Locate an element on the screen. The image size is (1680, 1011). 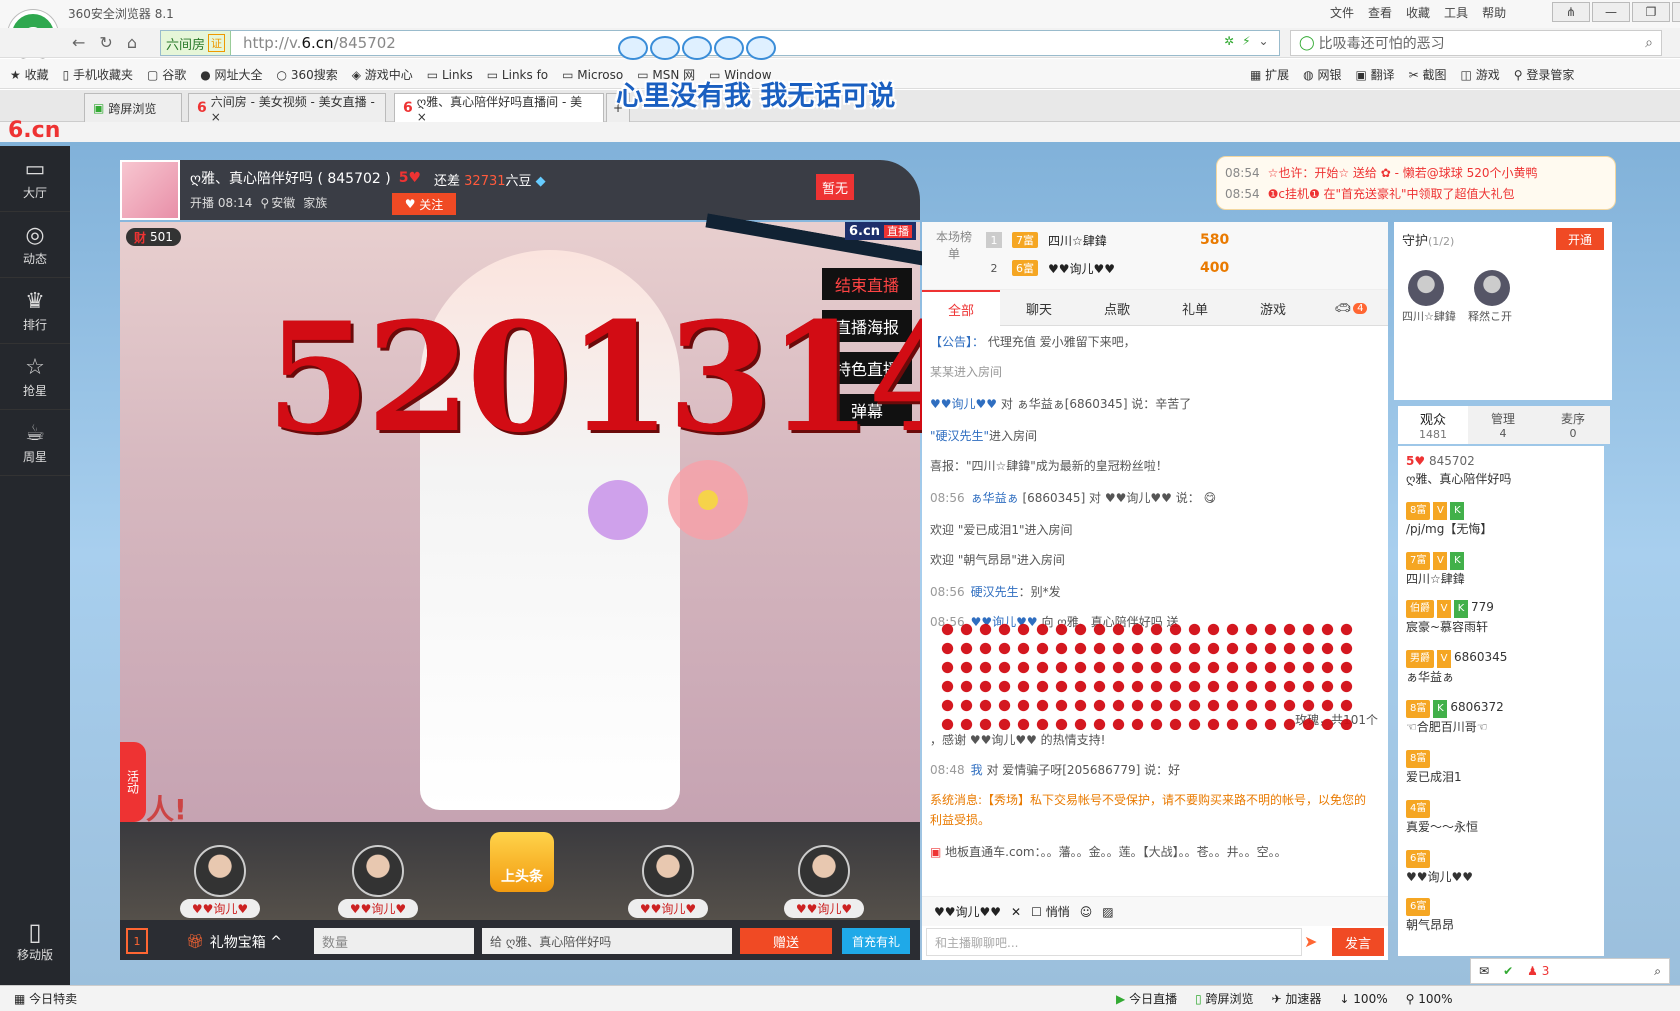
pin-button: ⋔ is located at coordinates (1571, 12).